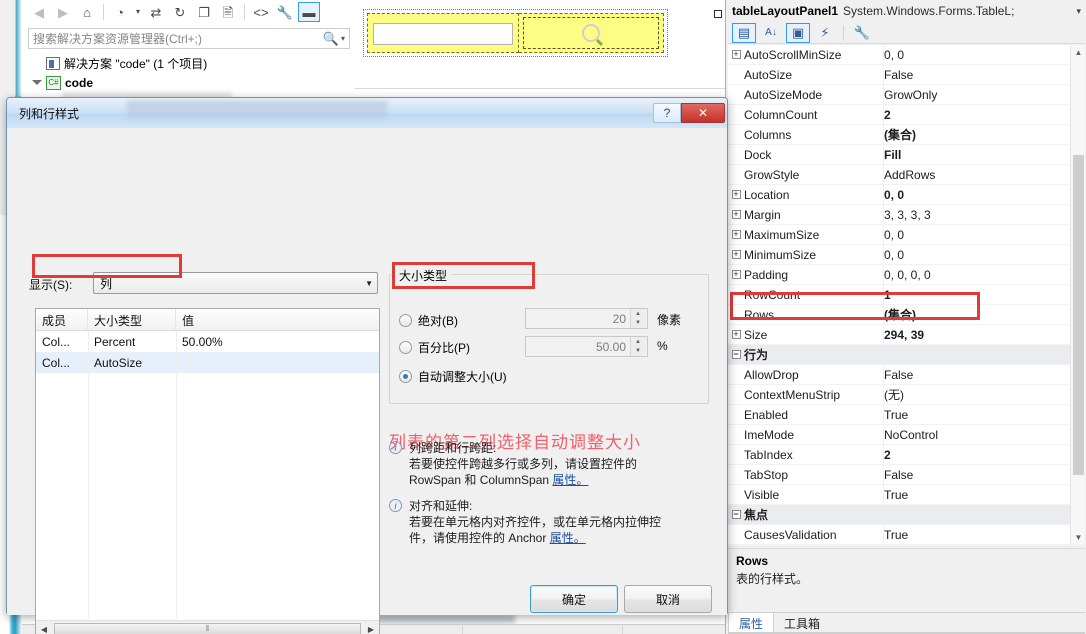 The height and width of the screenshot is (634, 1086). I want to click on search-solution-explorer: 搜索解决方案资源管理器(Ctrl+;) 🔍 ▾, so click(189, 38).